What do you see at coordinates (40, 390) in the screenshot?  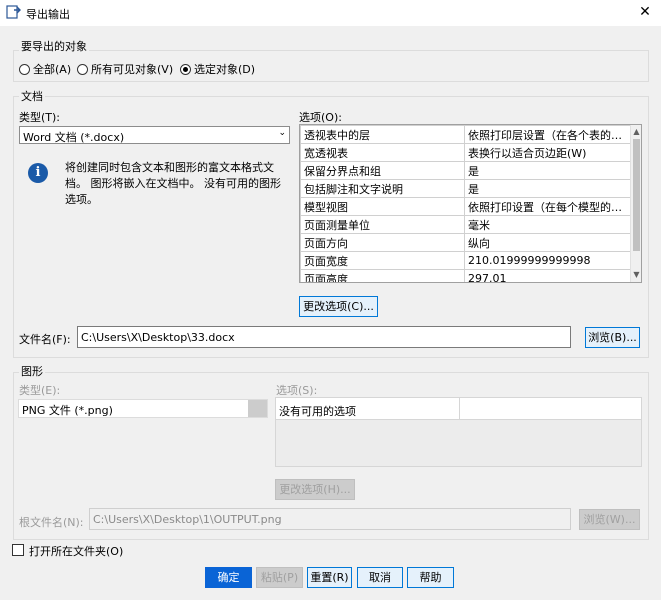 I see `graphics-type-label: 类型(E):` at bounding box center [40, 390].